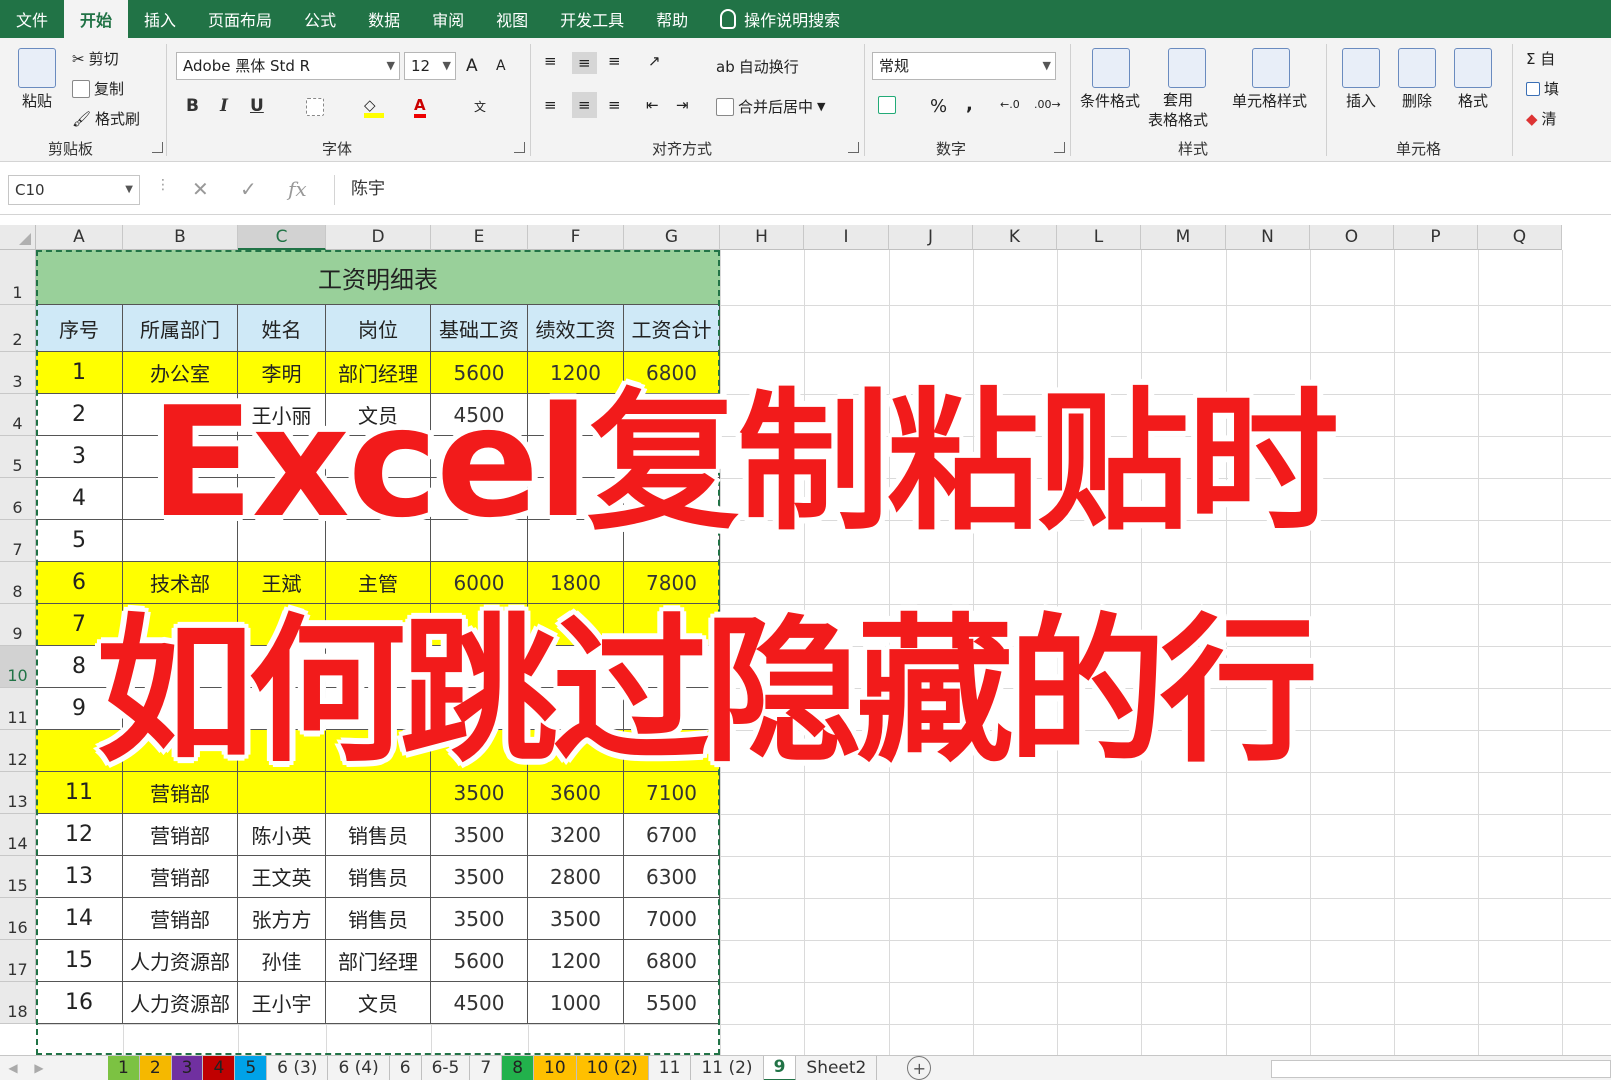  I want to click on column-header-F: F, so click(576, 237).